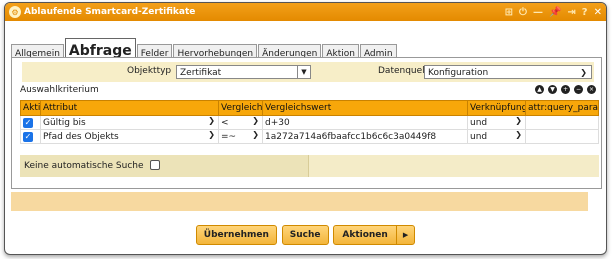  I want to click on remove-icon: −, so click(578, 89).